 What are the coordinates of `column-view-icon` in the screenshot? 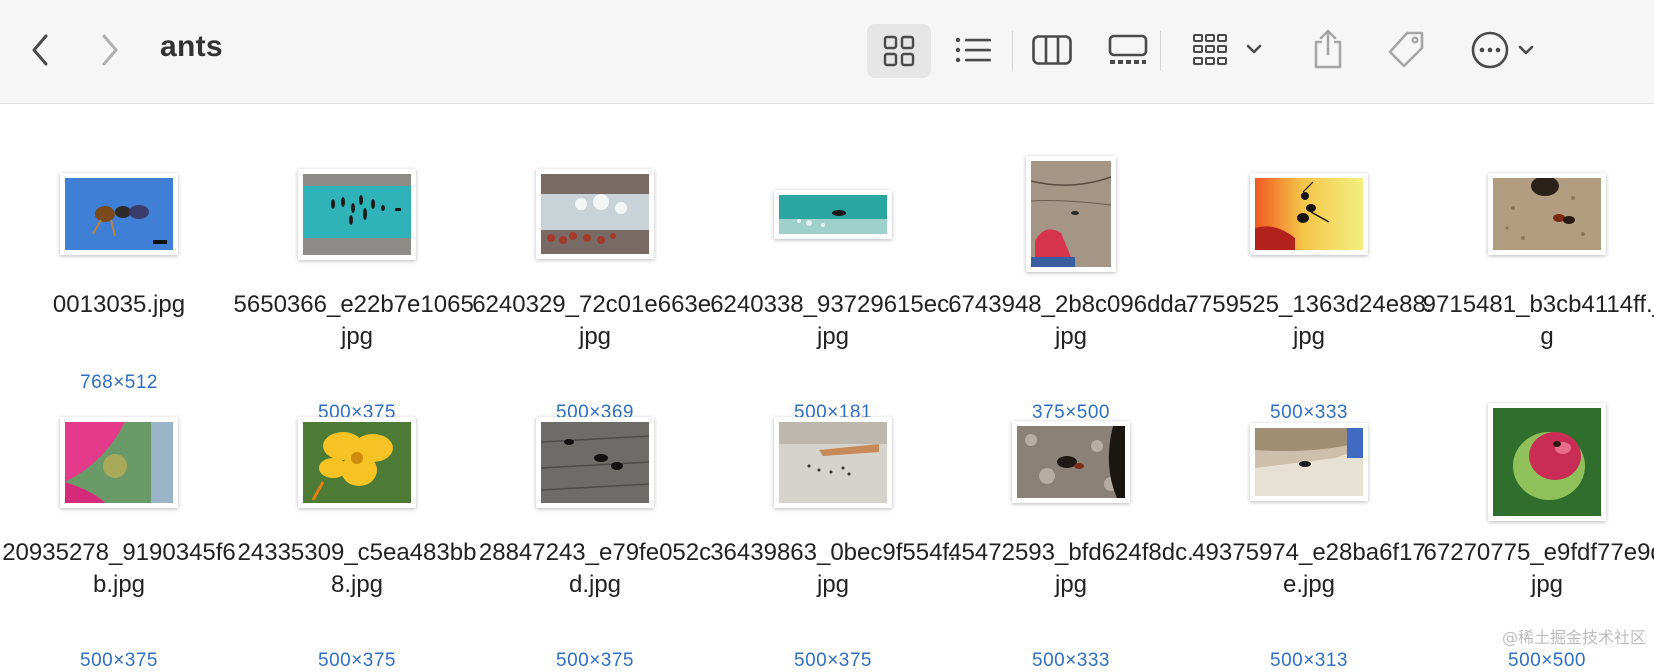 It's located at (1052, 50).